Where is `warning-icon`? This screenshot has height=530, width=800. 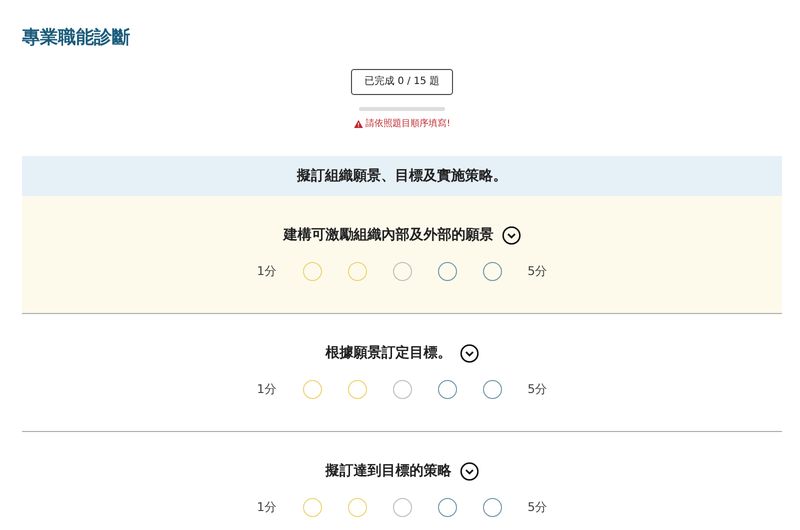 warning-icon is located at coordinates (358, 124).